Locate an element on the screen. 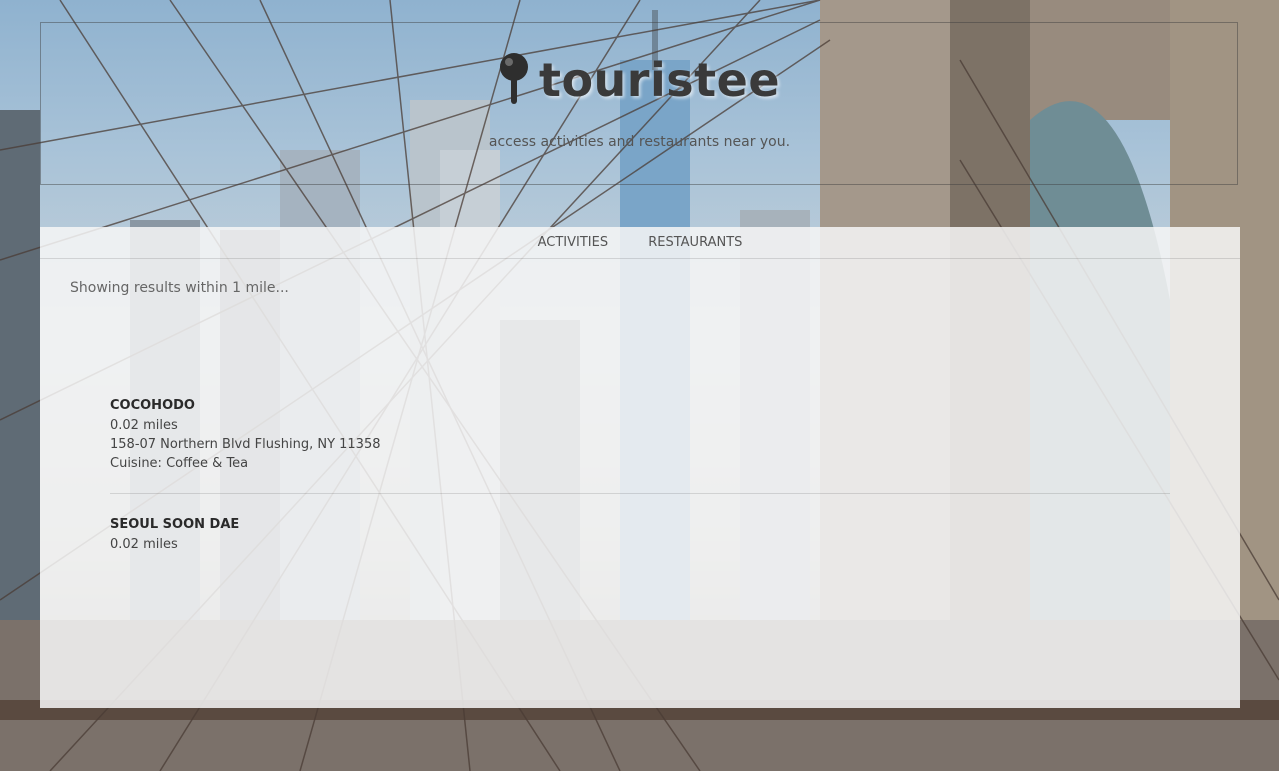 Image resolution: width=1279 pixels, height=771 pixels. tab-restaurants: RESTAURANTS is located at coordinates (695, 242).